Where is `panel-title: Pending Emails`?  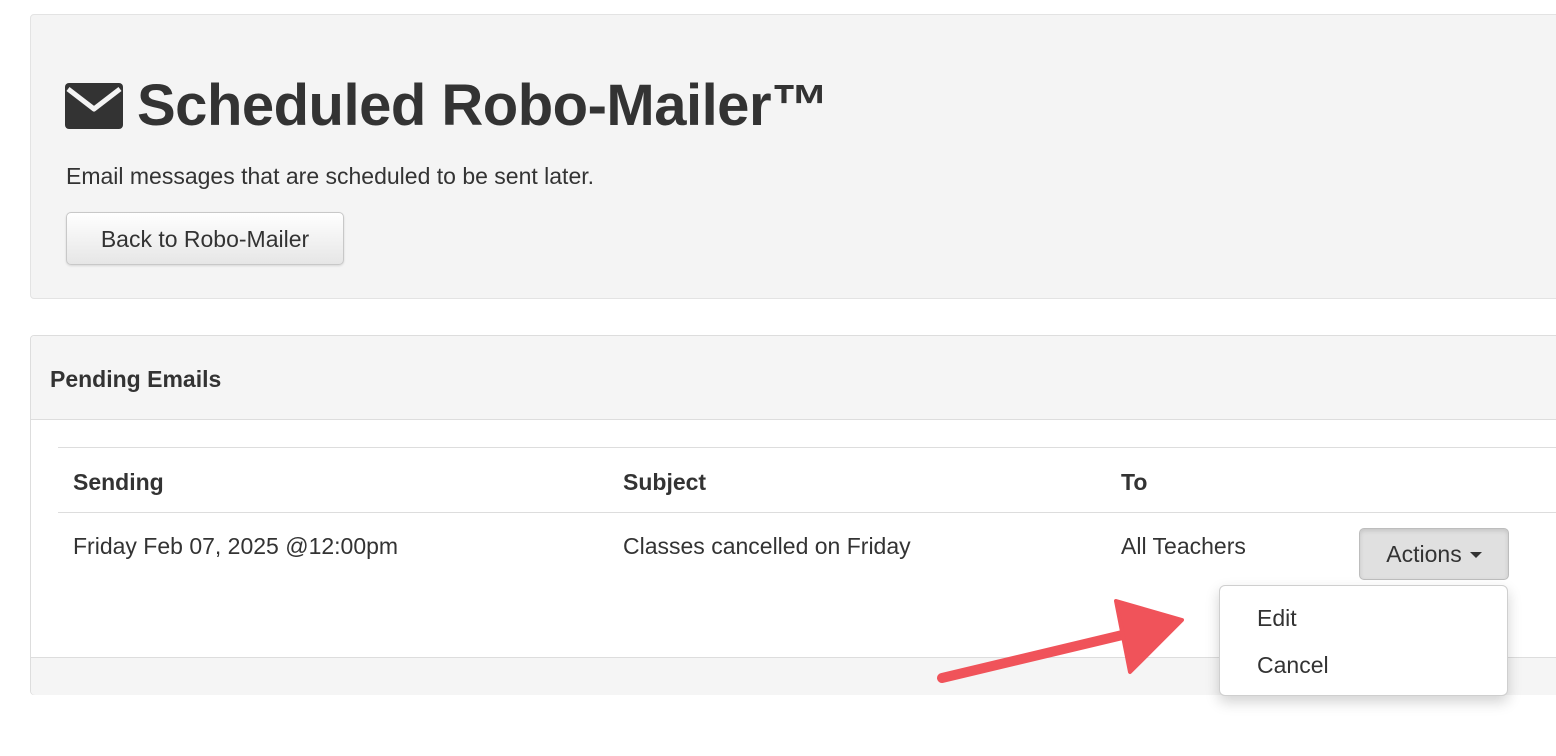 panel-title: Pending Emails is located at coordinates (136, 379).